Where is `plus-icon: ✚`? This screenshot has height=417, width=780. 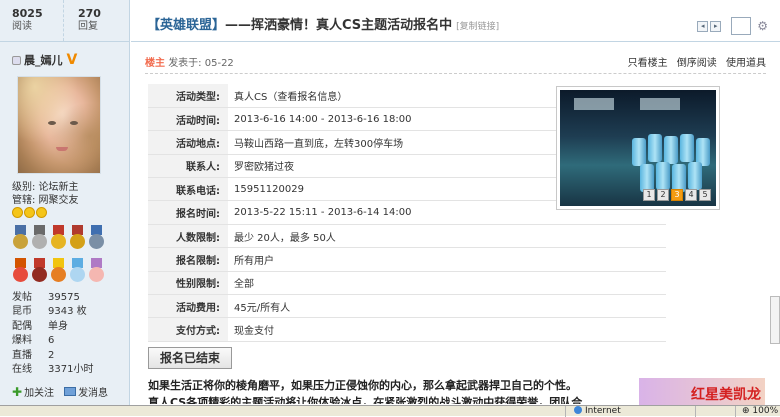 plus-icon: ✚ is located at coordinates (17, 391).